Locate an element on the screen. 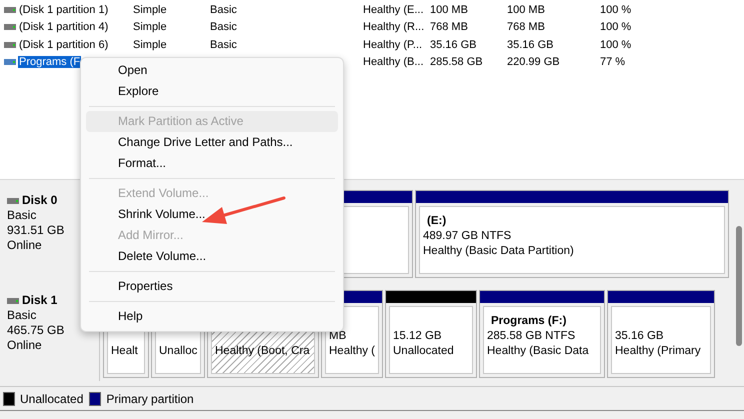 The height and width of the screenshot is (419, 744). partition-title: Programs (F:) is located at coordinates (528, 321).